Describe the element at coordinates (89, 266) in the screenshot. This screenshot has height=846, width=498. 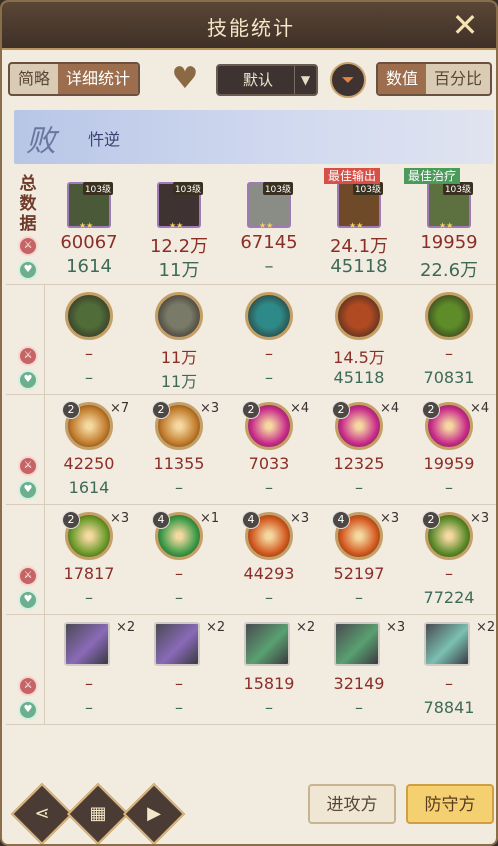
I see `hero-total-heal: 1614` at that location.